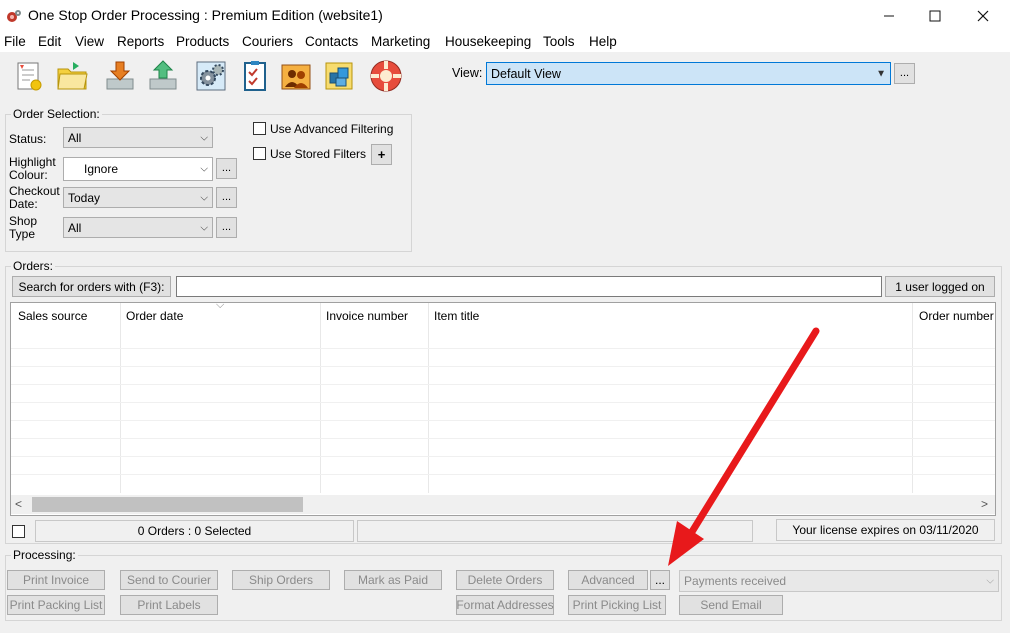 The image size is (1010, 633). What do you see at coordinates (154, 316) in the screenshot?
I see `column-header-order-date: Order date` at bounding box center [154, 316].